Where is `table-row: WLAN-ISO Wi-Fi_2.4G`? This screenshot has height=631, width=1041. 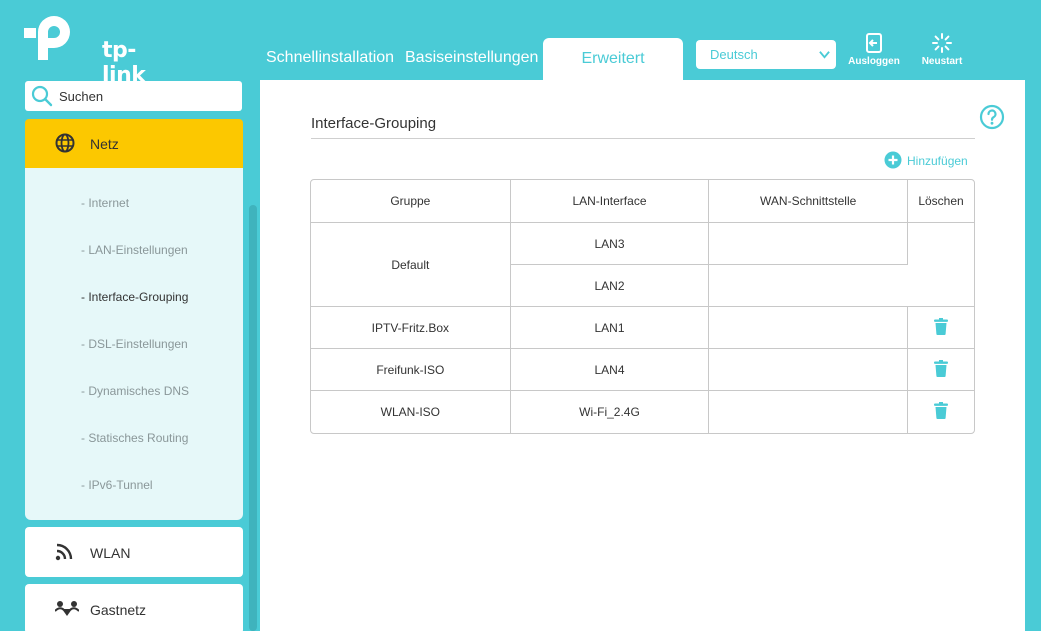
table-row: WLAN-ISO Wi-Fi_2.4G is located at coordinates (642, 412).